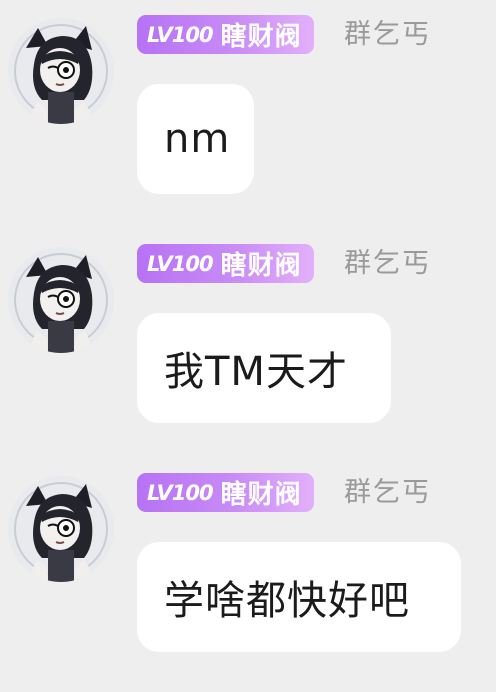 Image resolution: width=496 pixels, height=692 pixels. Describe the element at coordinates (287, 601) in the screenshot. I see `message-text: 学啥都快好吧` at that location.